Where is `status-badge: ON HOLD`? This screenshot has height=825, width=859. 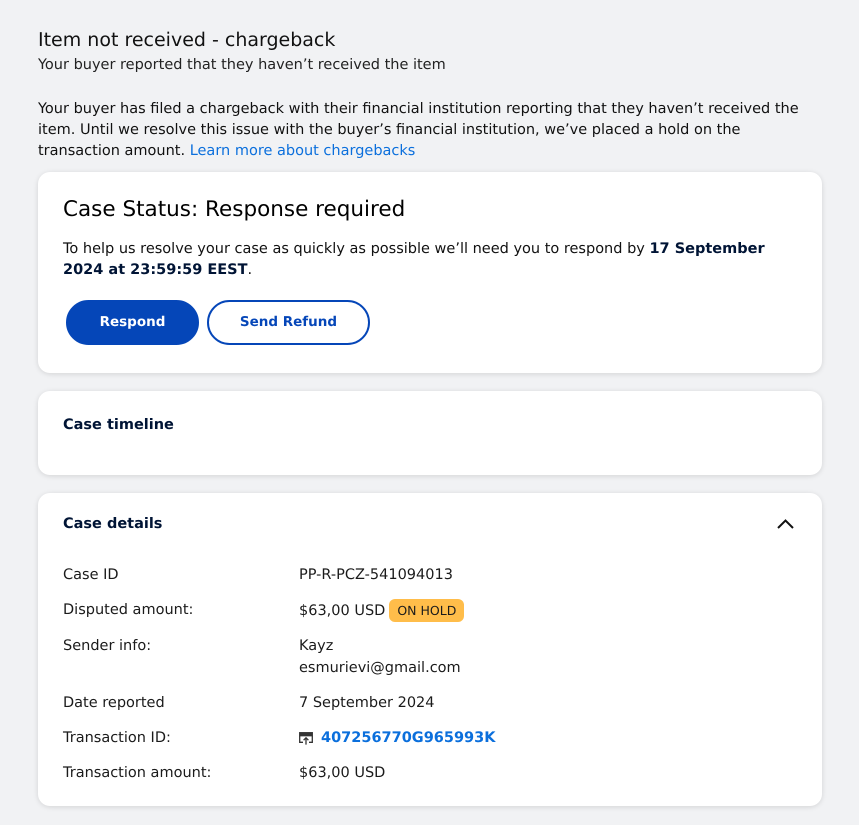
status-badge: ON HOLD is located at coordinates (426, 610).